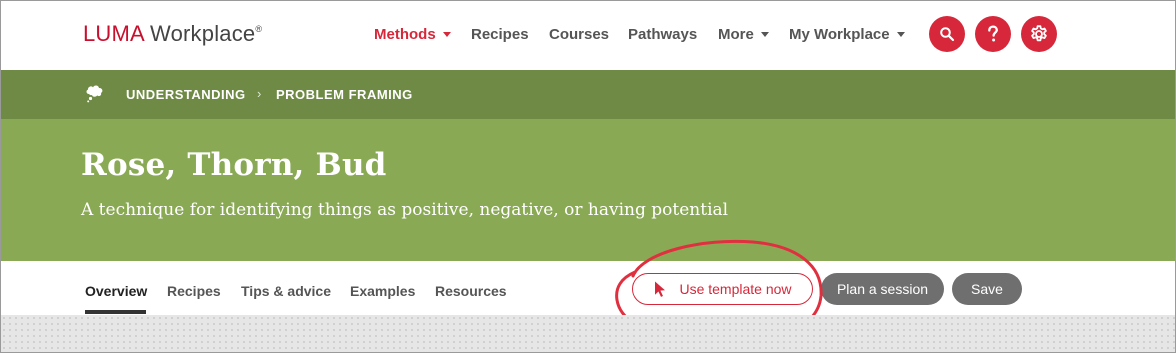 The width and height of the screenshot is (1176, 353). I want to click on nav-recipes: Recipes, so click(500, 34).